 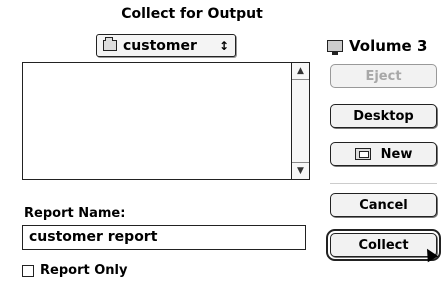 I want to click on eject-button: Eject, so click(x=383, y=76).